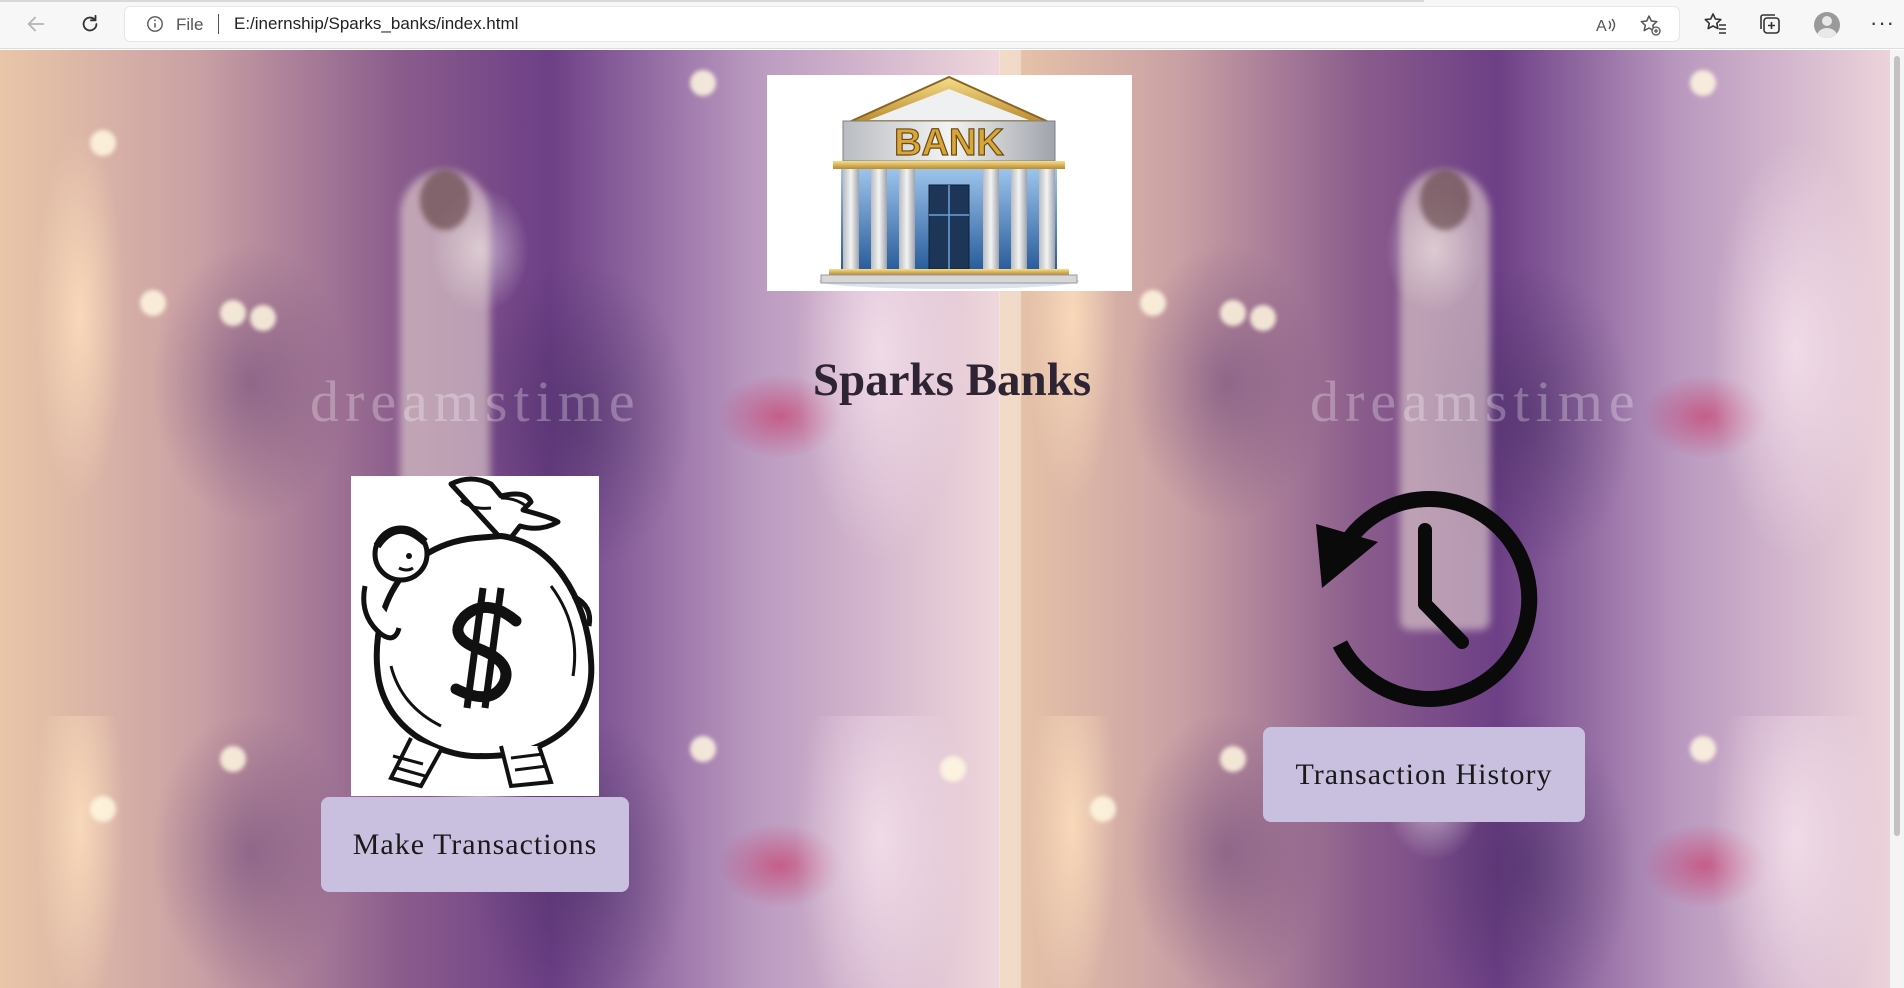 The width and height of the screenshot is (1904, 988). What do you see at coordinates (1882, 23) in the screenshot?
I see `more-options-icon: ···` at bounding box center [1882, 23].